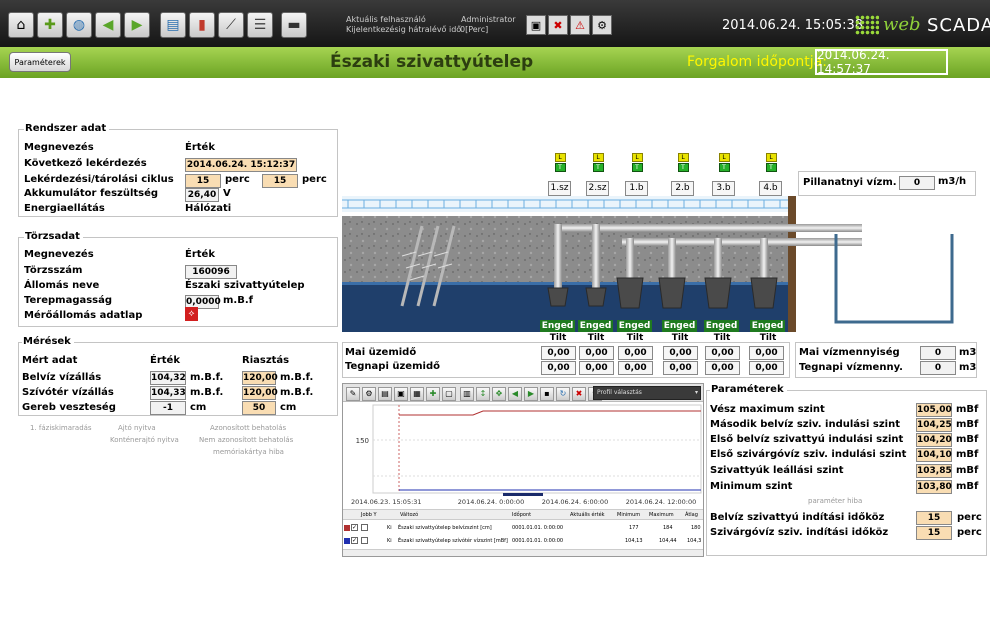 This screenshot has height=618, width=990. Describe the element at coordinates (385, 394) in the screenshot. I see `chart-copy-icon: ▤` at that location.